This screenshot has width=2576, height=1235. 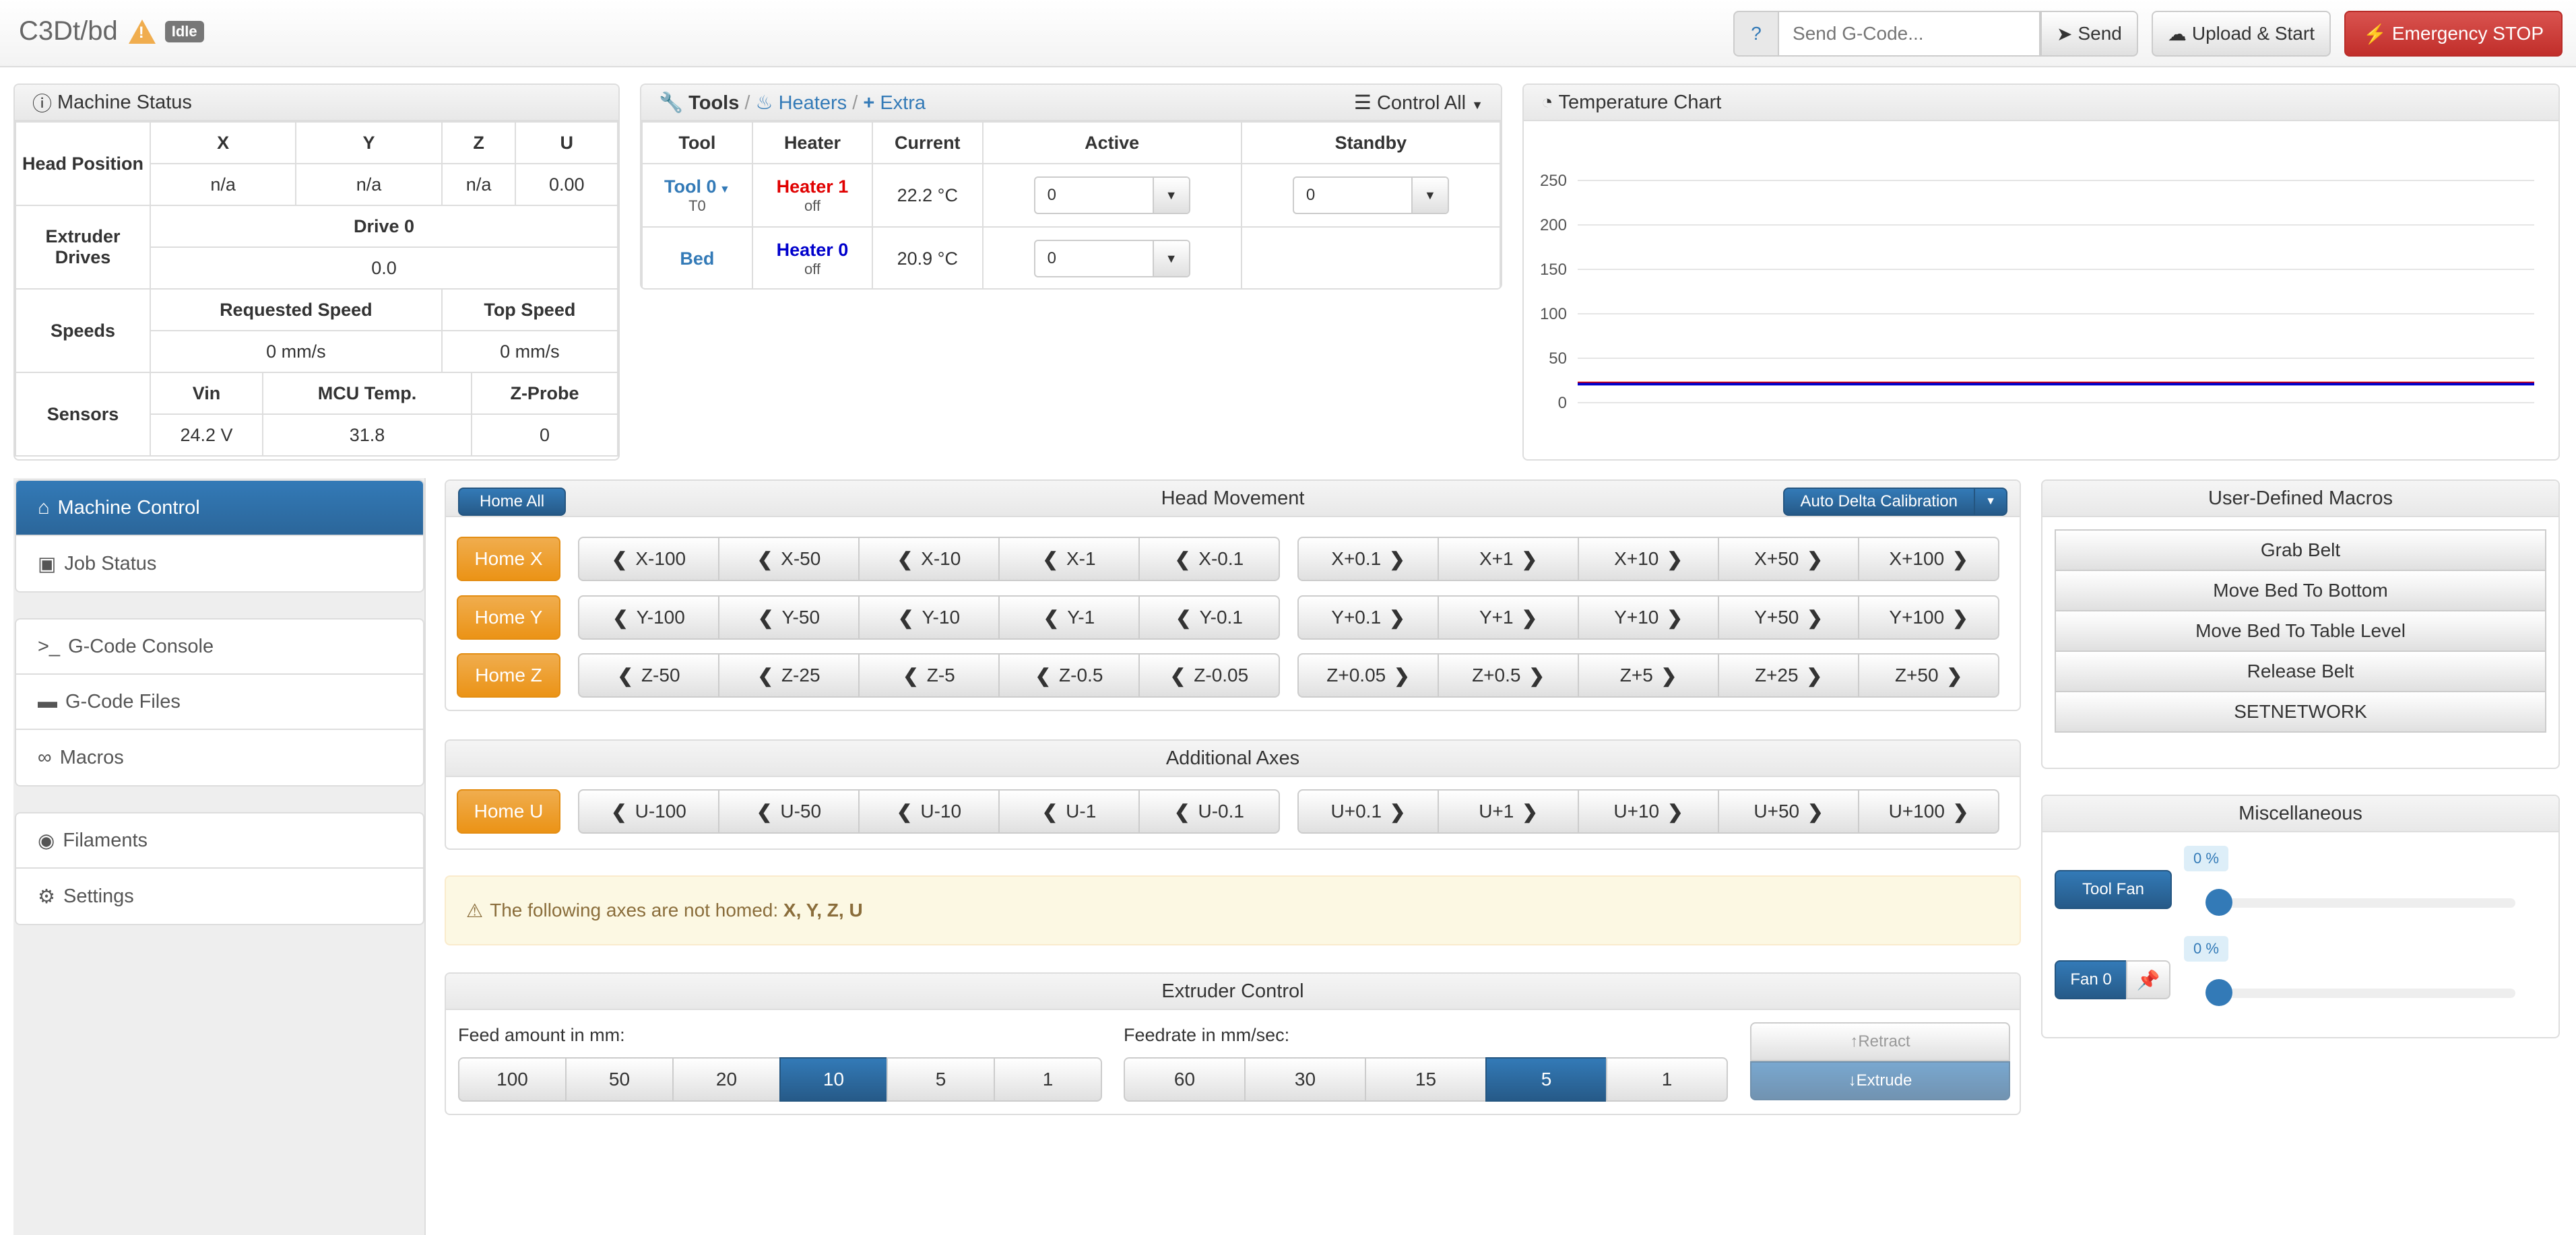 What do you see at coordinates (929, 675) in the screenshot?
I see `jog-negative-button: ❮ Z-5` at bounding box center [929, 675].